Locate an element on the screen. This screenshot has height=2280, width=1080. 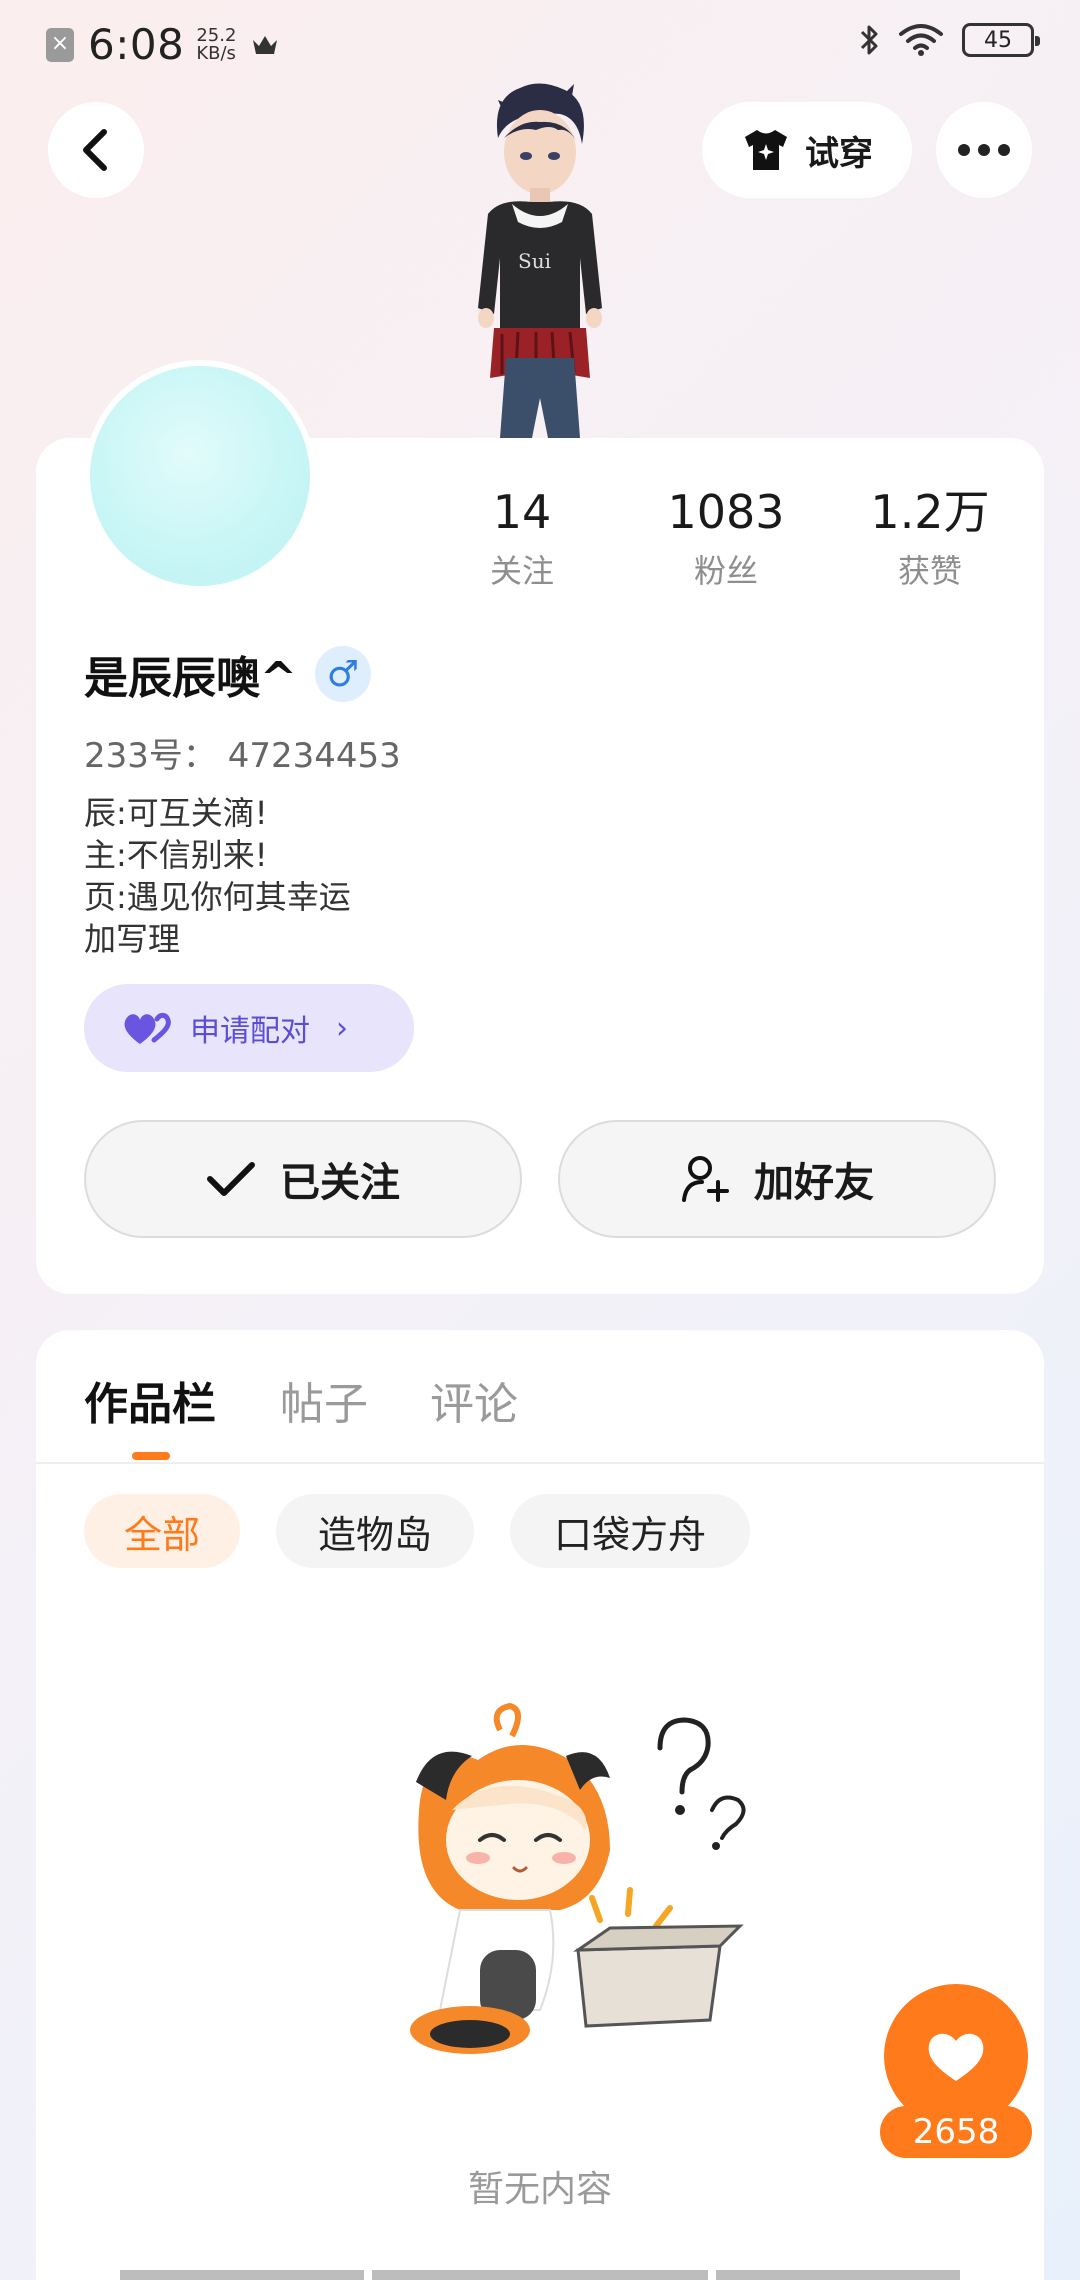
avatar-figure: Sui is located at coordinates (540, 260).